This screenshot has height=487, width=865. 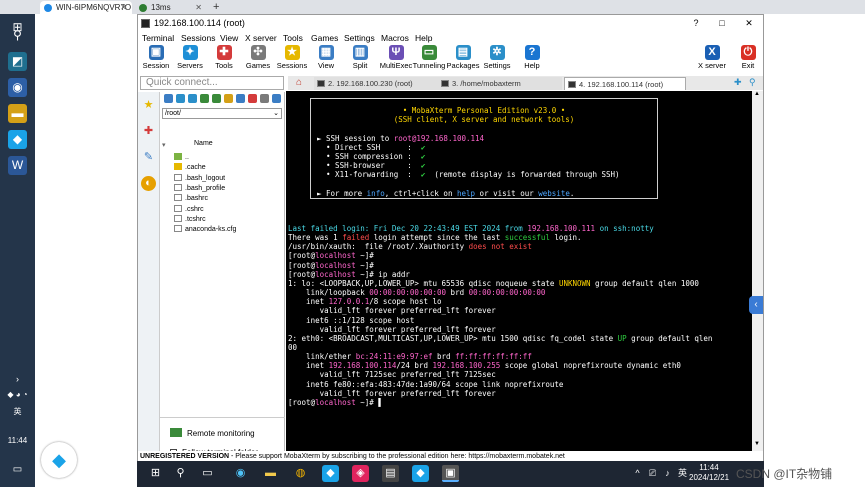 I want to click on new-file-icon, so click(x=240, y=98).